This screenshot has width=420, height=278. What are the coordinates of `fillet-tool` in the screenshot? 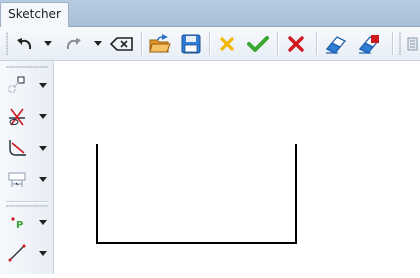 It's located at (27, 148).